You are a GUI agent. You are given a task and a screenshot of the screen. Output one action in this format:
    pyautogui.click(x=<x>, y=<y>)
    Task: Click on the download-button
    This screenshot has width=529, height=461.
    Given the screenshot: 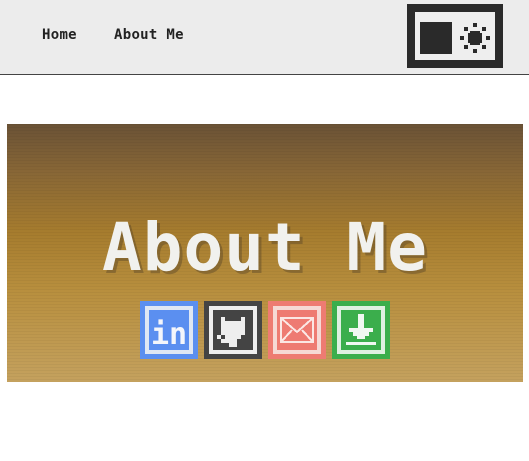 What is the action you would take?
    pyautogui.click(x=361, y=330)
    